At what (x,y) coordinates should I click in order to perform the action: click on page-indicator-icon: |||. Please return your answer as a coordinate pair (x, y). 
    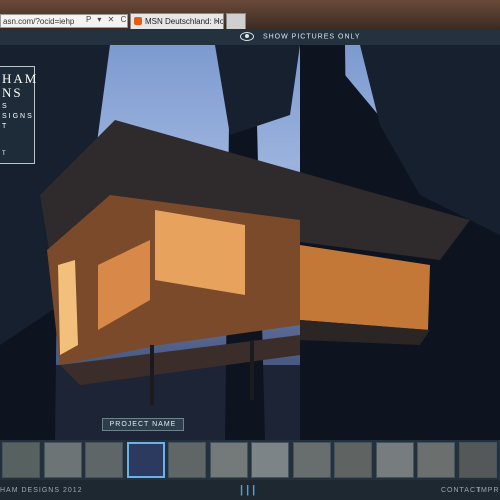
    Looking at the image, I should click on (249, 490).